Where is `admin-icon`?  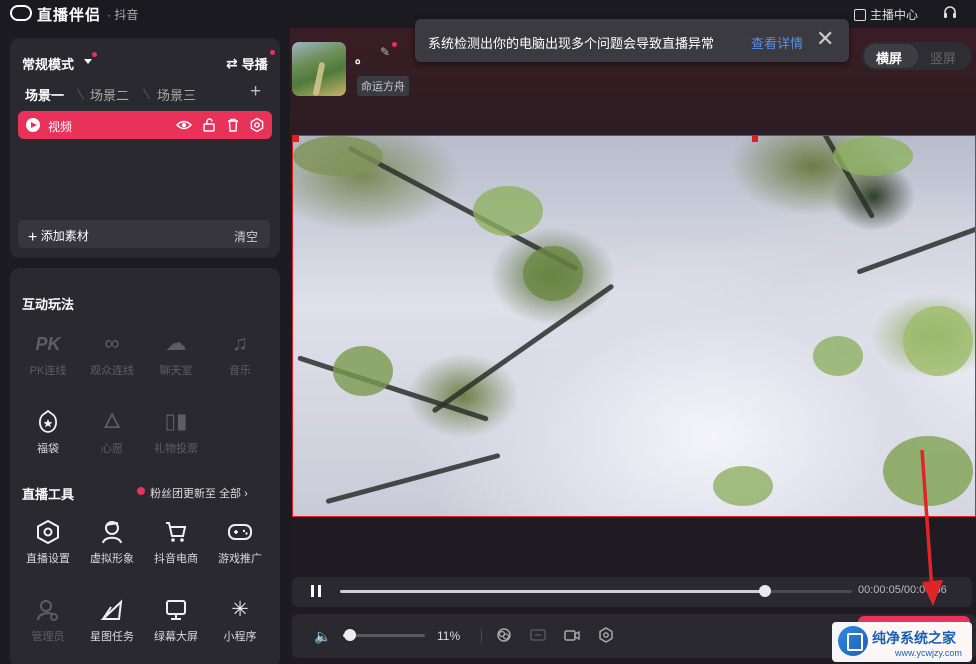 admin-icon is located at coordinates (48, 610).